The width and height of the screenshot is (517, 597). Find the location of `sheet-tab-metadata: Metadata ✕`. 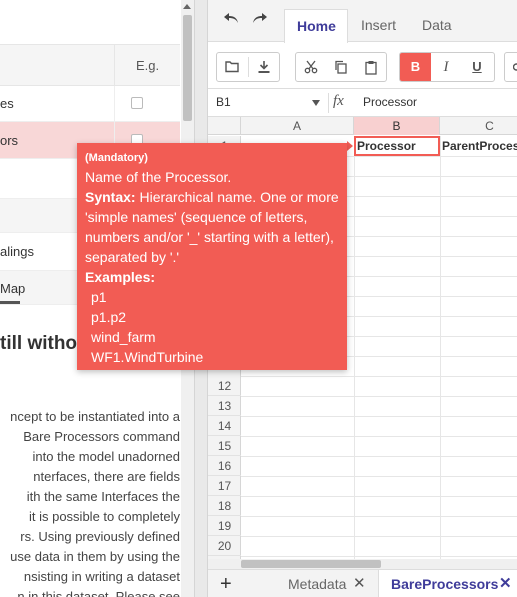

sheet-tab-metadata: Metadata ✕ is located at coordinates (326, 583).